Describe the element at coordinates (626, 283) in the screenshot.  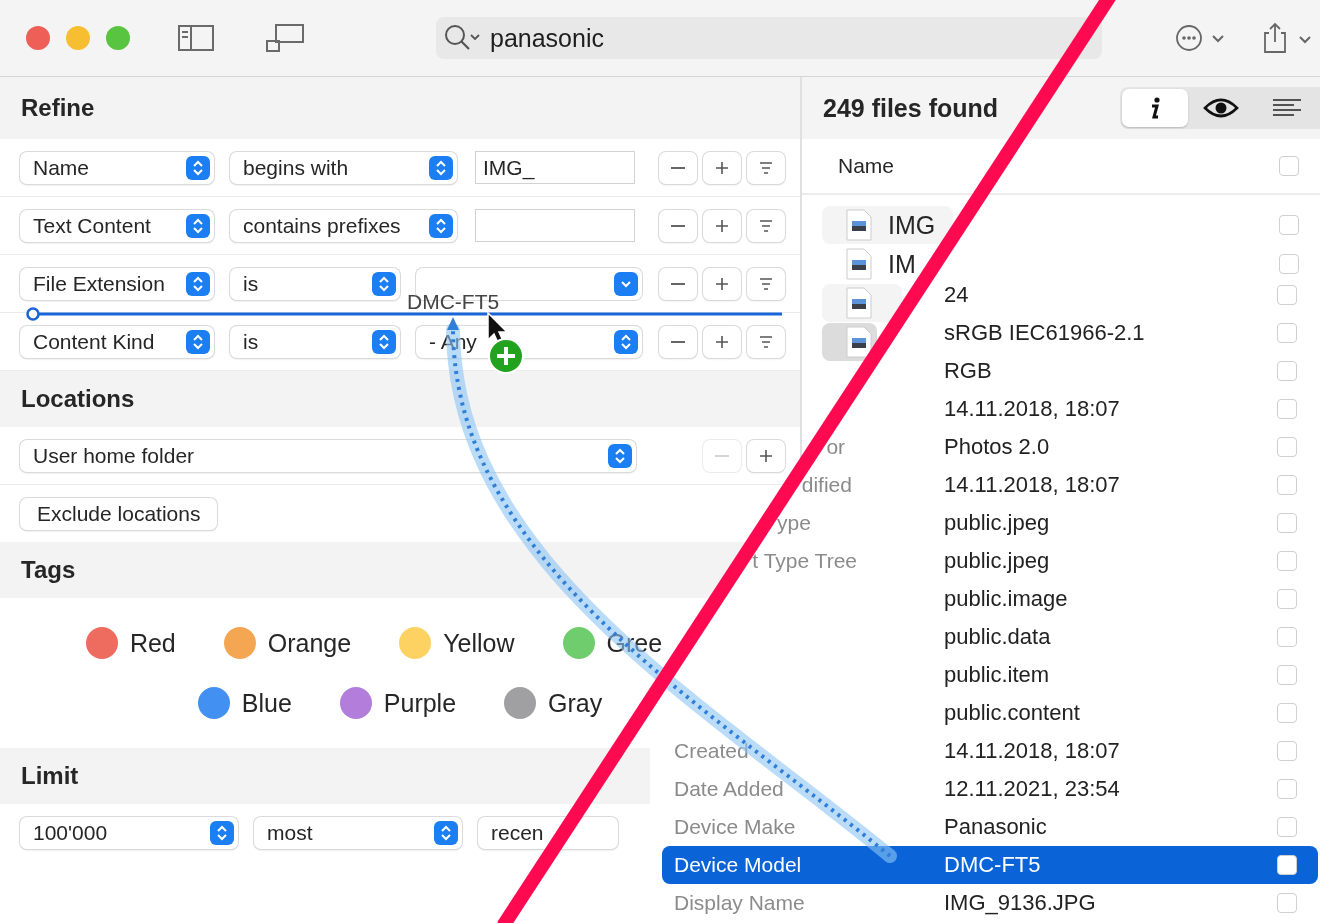
I see `dropdown-icon` at that location.